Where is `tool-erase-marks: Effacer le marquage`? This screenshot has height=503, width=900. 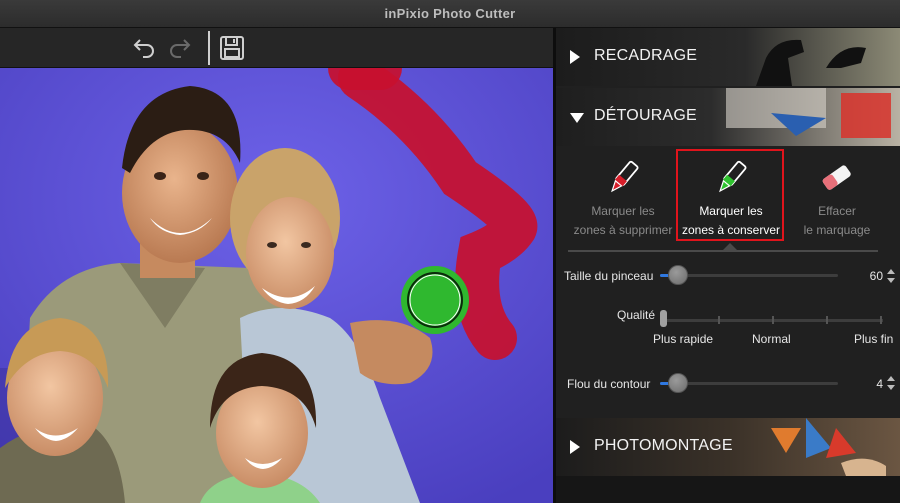
tool-erase-marks: Effacer le marquage is located at coordinates (837, 205).